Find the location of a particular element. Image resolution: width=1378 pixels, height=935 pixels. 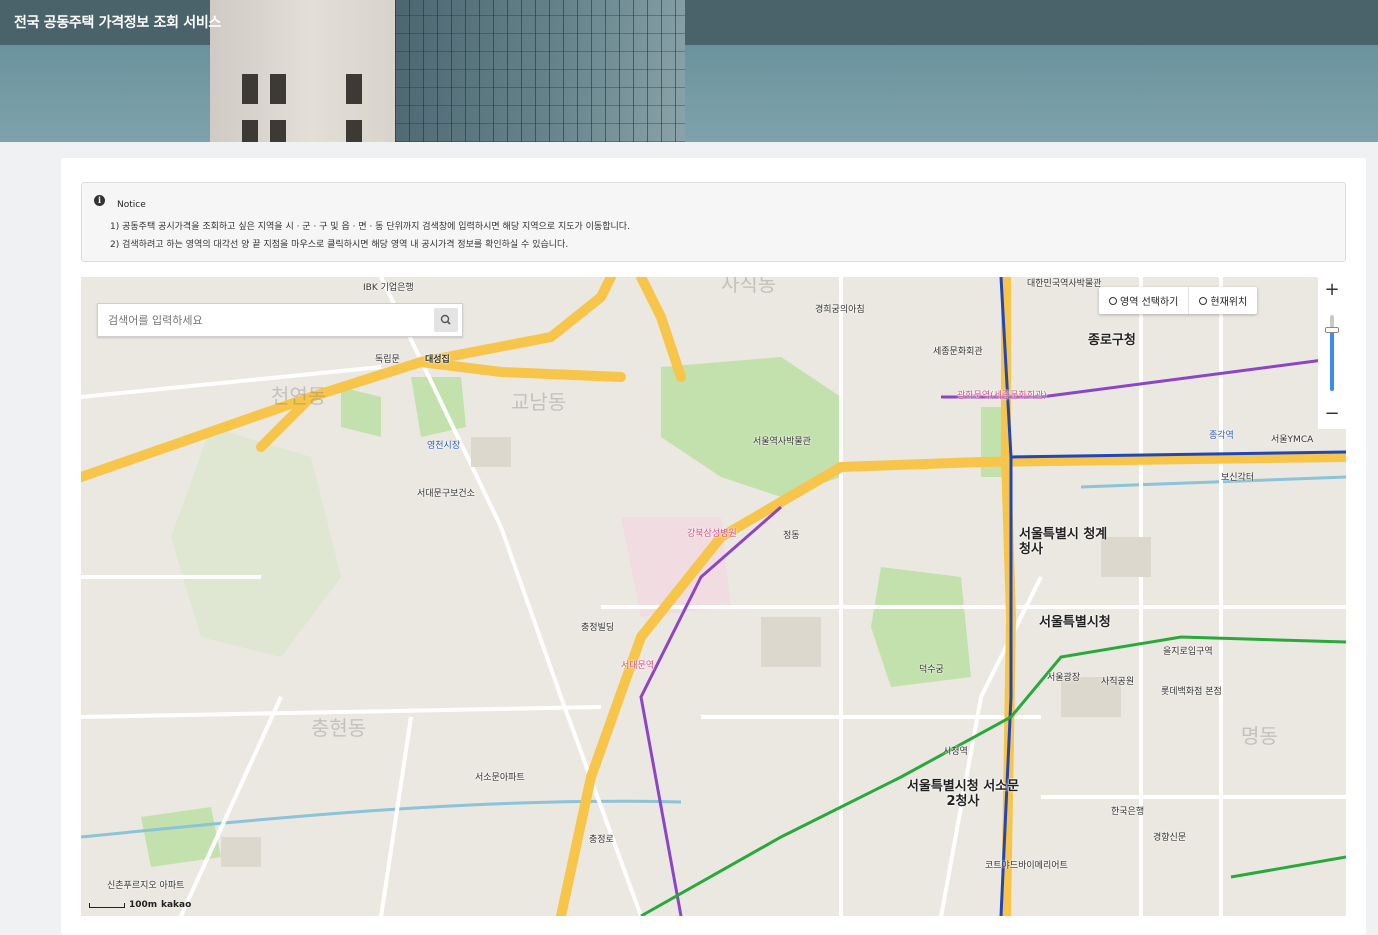

zoom-control: + − is located at coordinates (1332, 354).